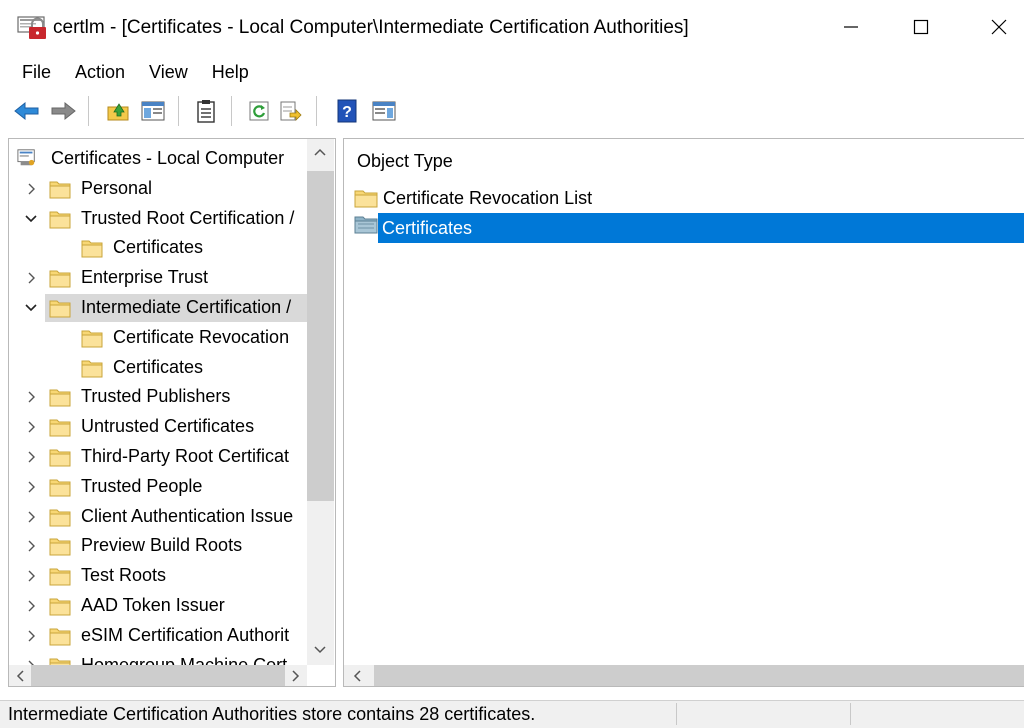 The height and width of the screenshot is (728, 1024). What do you see at coordinates (158, 457) in the screenshot?
I see `tree-node: Third-Party Root Certificat` at bounding box center [158, 457].